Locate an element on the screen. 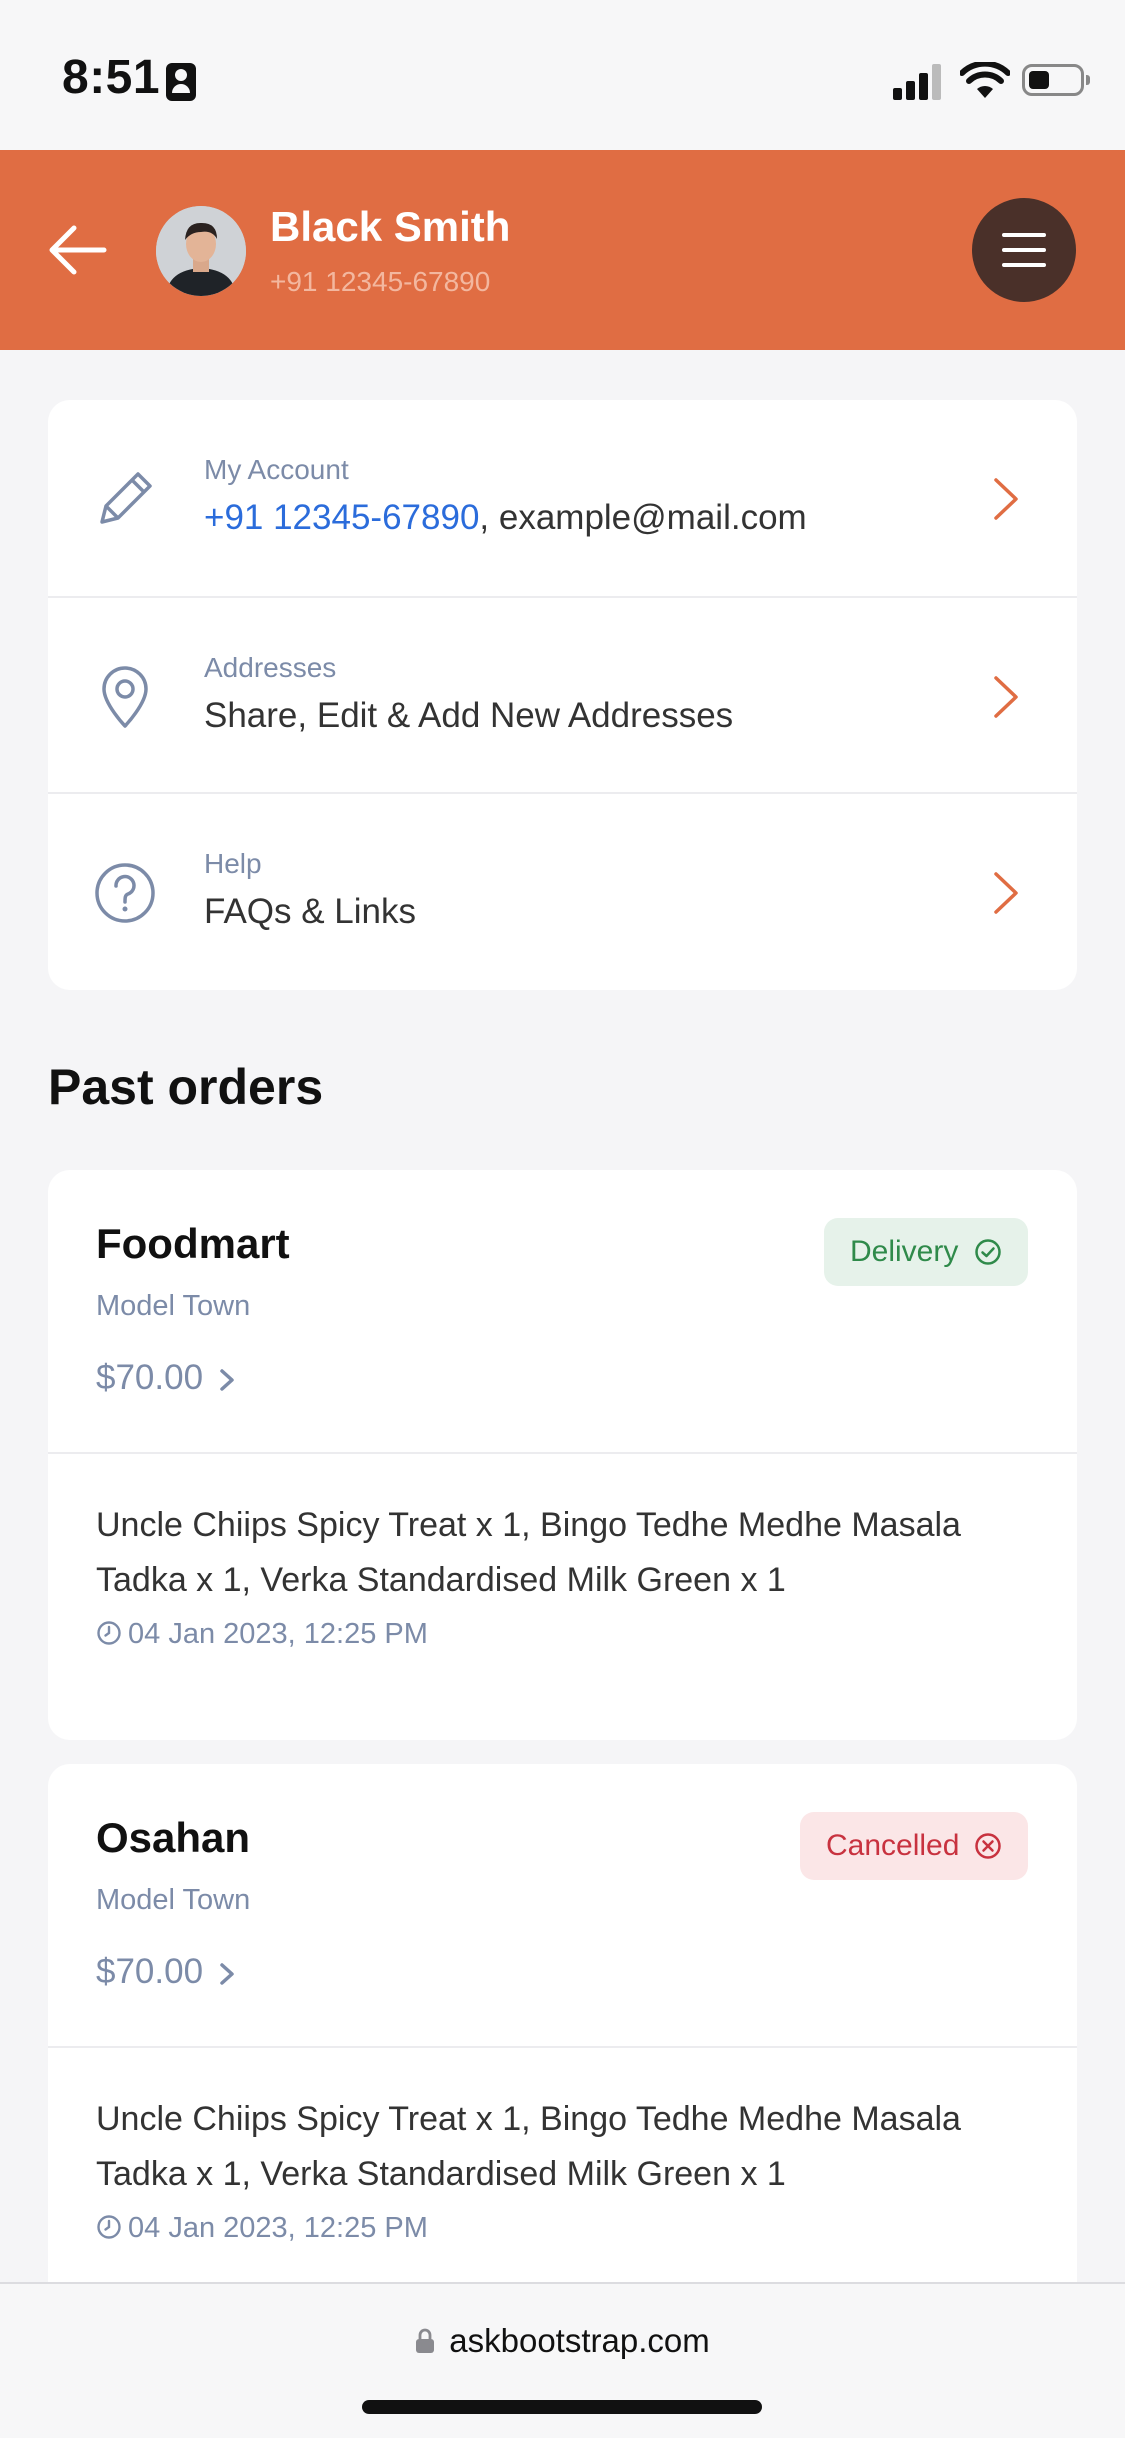  status-bar: 8:51 is located at coordinates (562, 75).